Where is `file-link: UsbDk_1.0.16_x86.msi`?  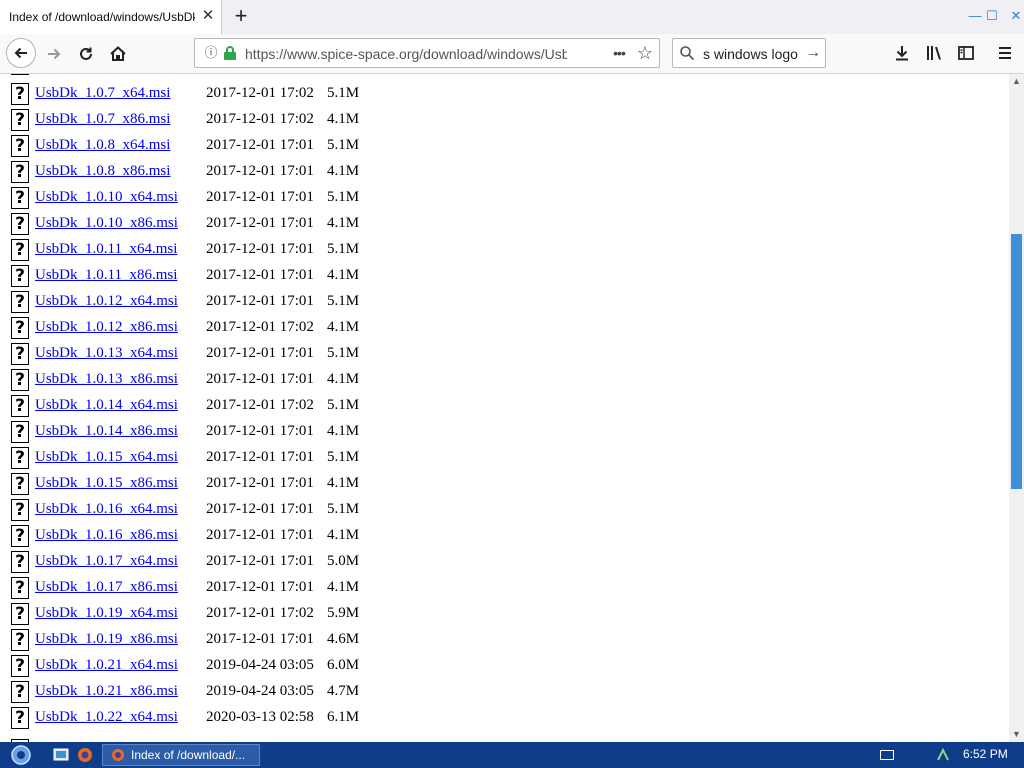
file-link: UsbDk_1.0.16_x86.msi is located at coordinates (106, 535).